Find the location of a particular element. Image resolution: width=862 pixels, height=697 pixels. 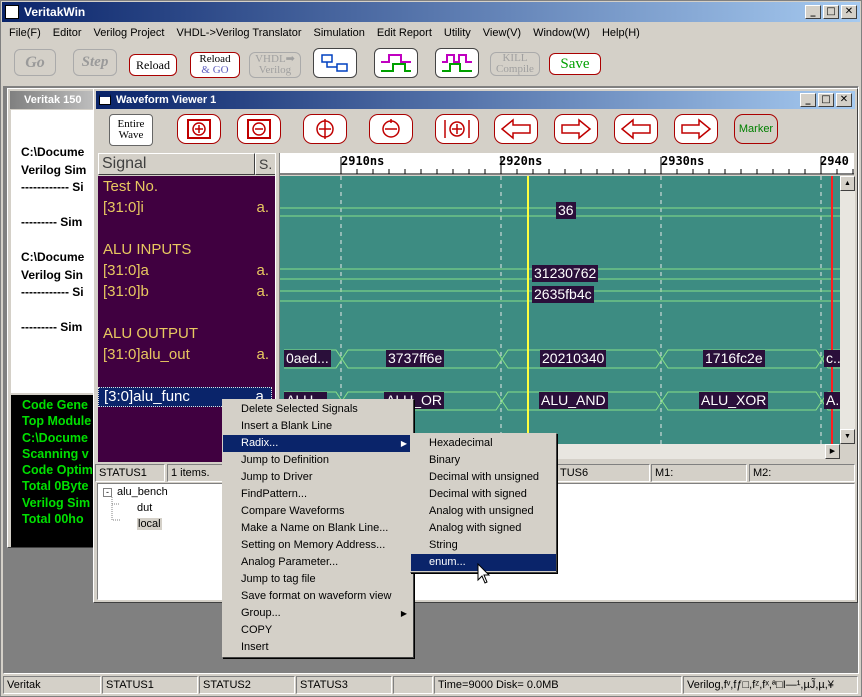

marker-button: Marker is located at coordinates (756, 129).